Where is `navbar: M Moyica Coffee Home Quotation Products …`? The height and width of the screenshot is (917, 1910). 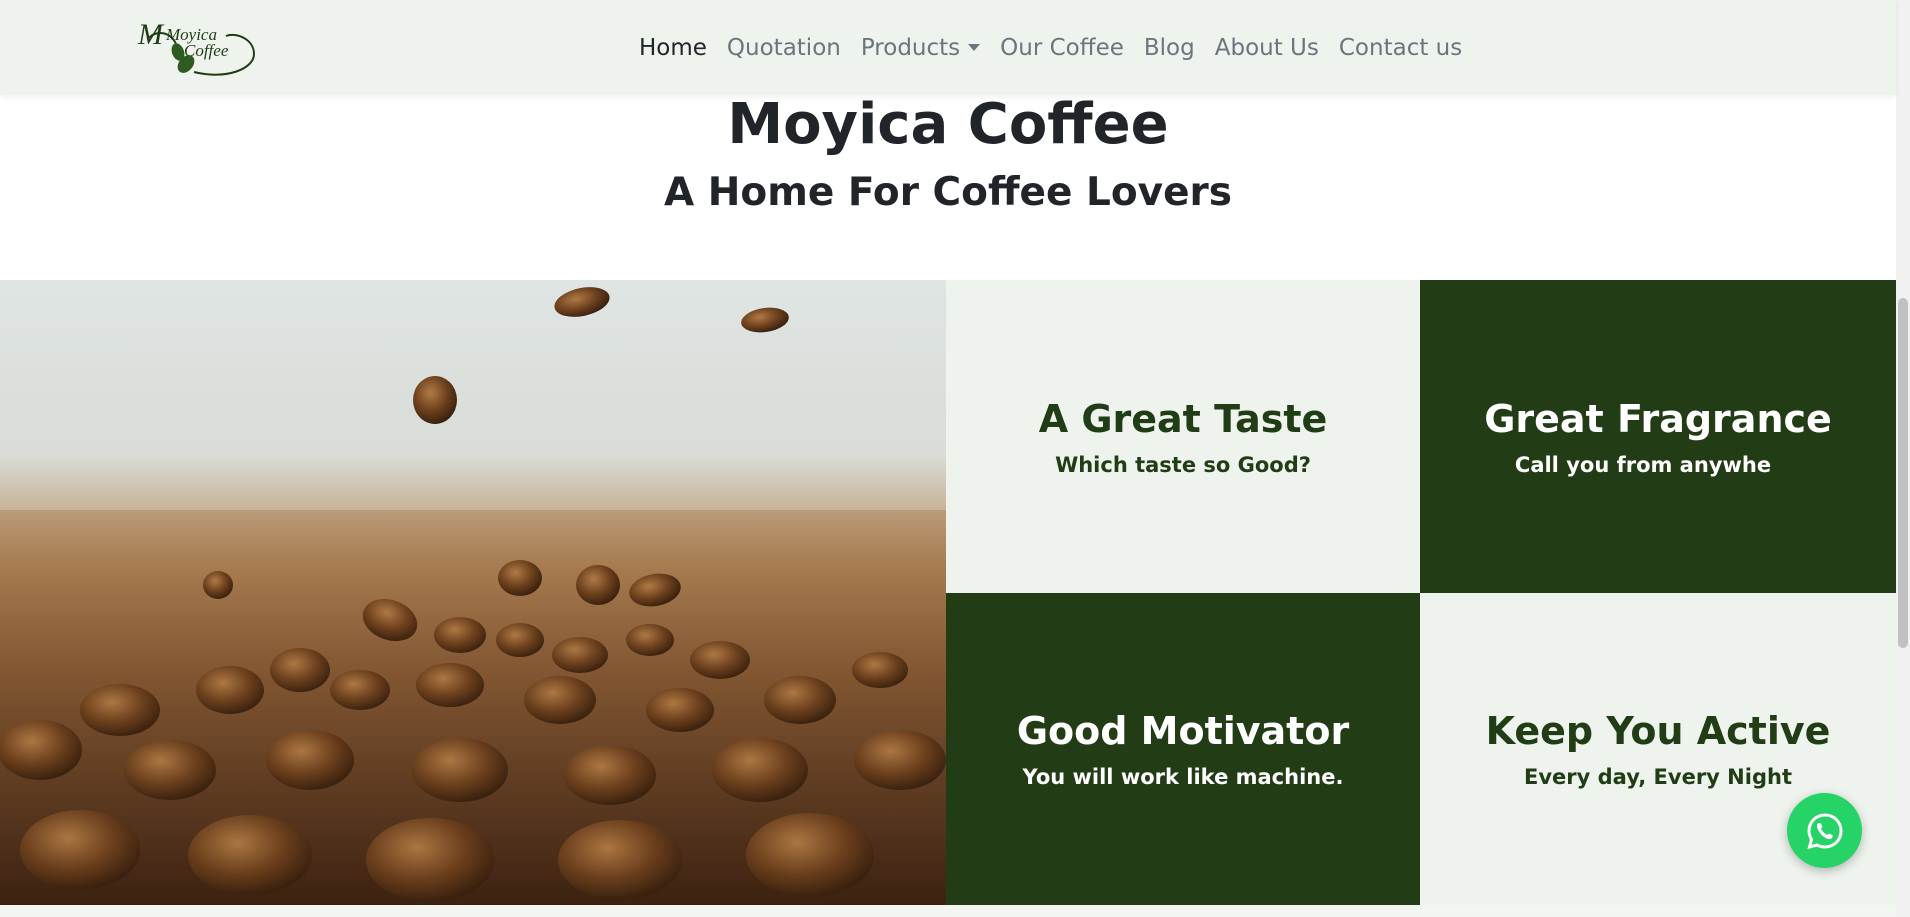
navbar: M Moyica Coffee Home Quotation Products … is located at coordinates (948, 47).